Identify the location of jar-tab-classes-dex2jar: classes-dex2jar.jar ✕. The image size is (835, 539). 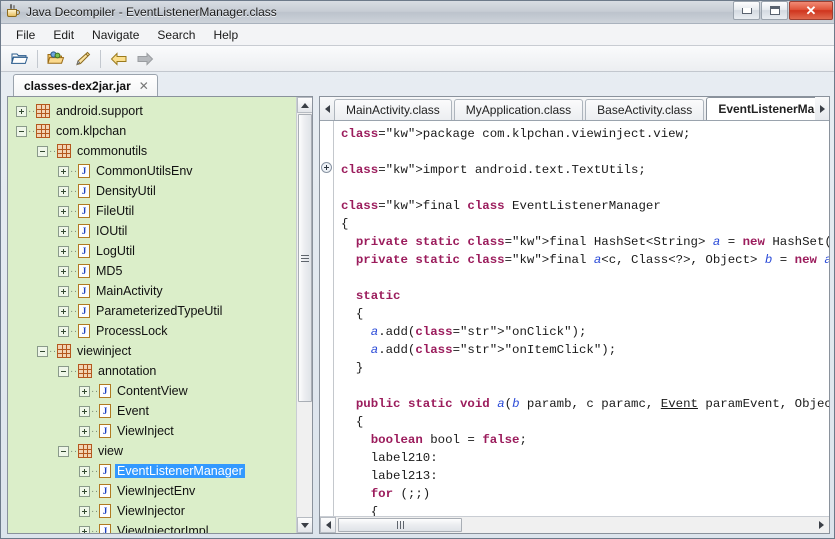
(85, 85).